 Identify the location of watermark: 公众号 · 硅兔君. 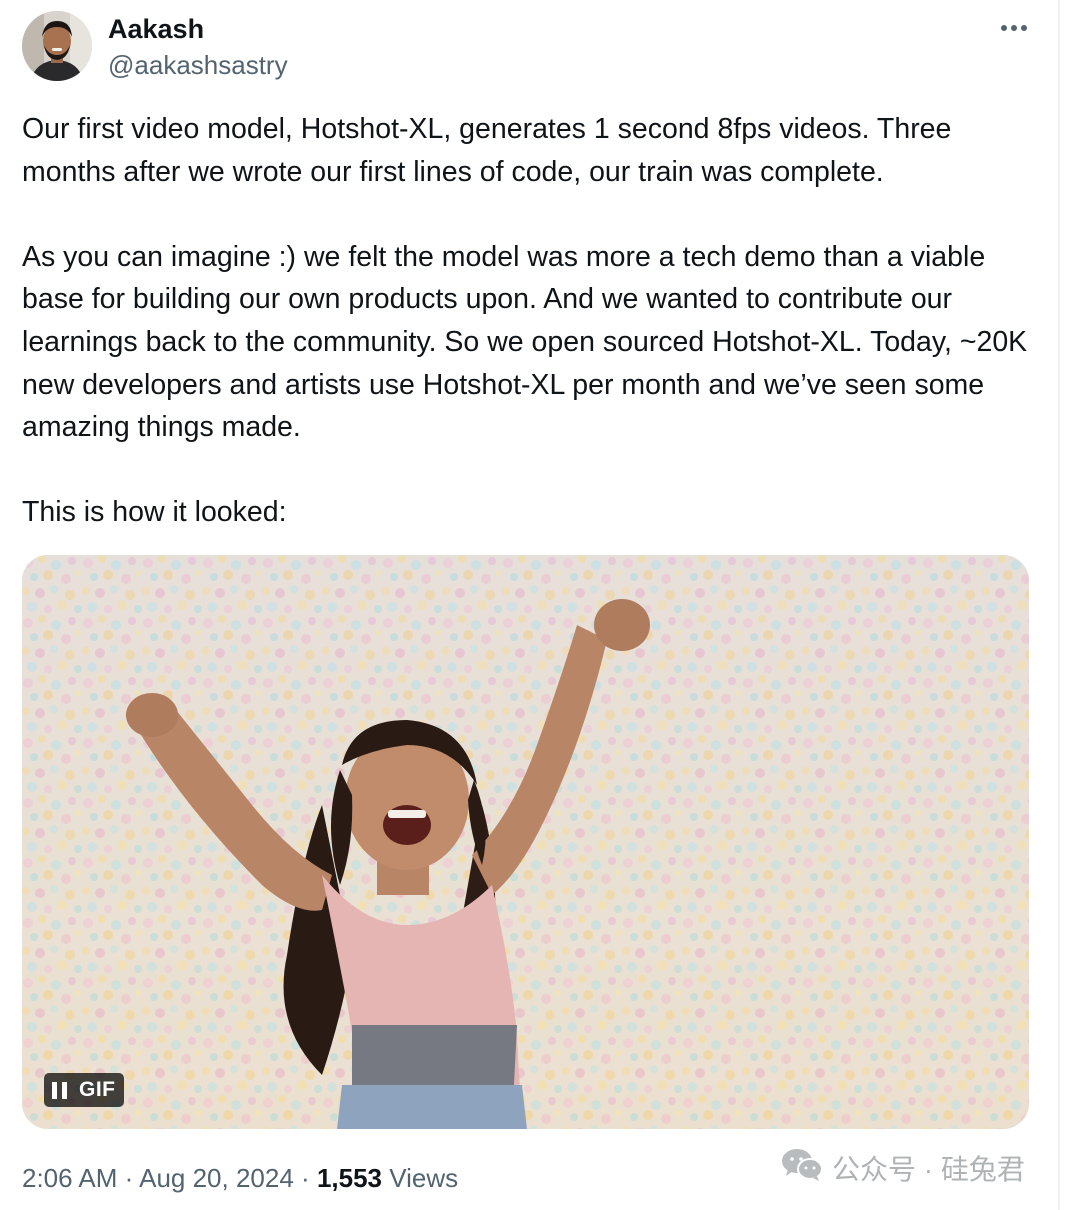
(902, 1168).